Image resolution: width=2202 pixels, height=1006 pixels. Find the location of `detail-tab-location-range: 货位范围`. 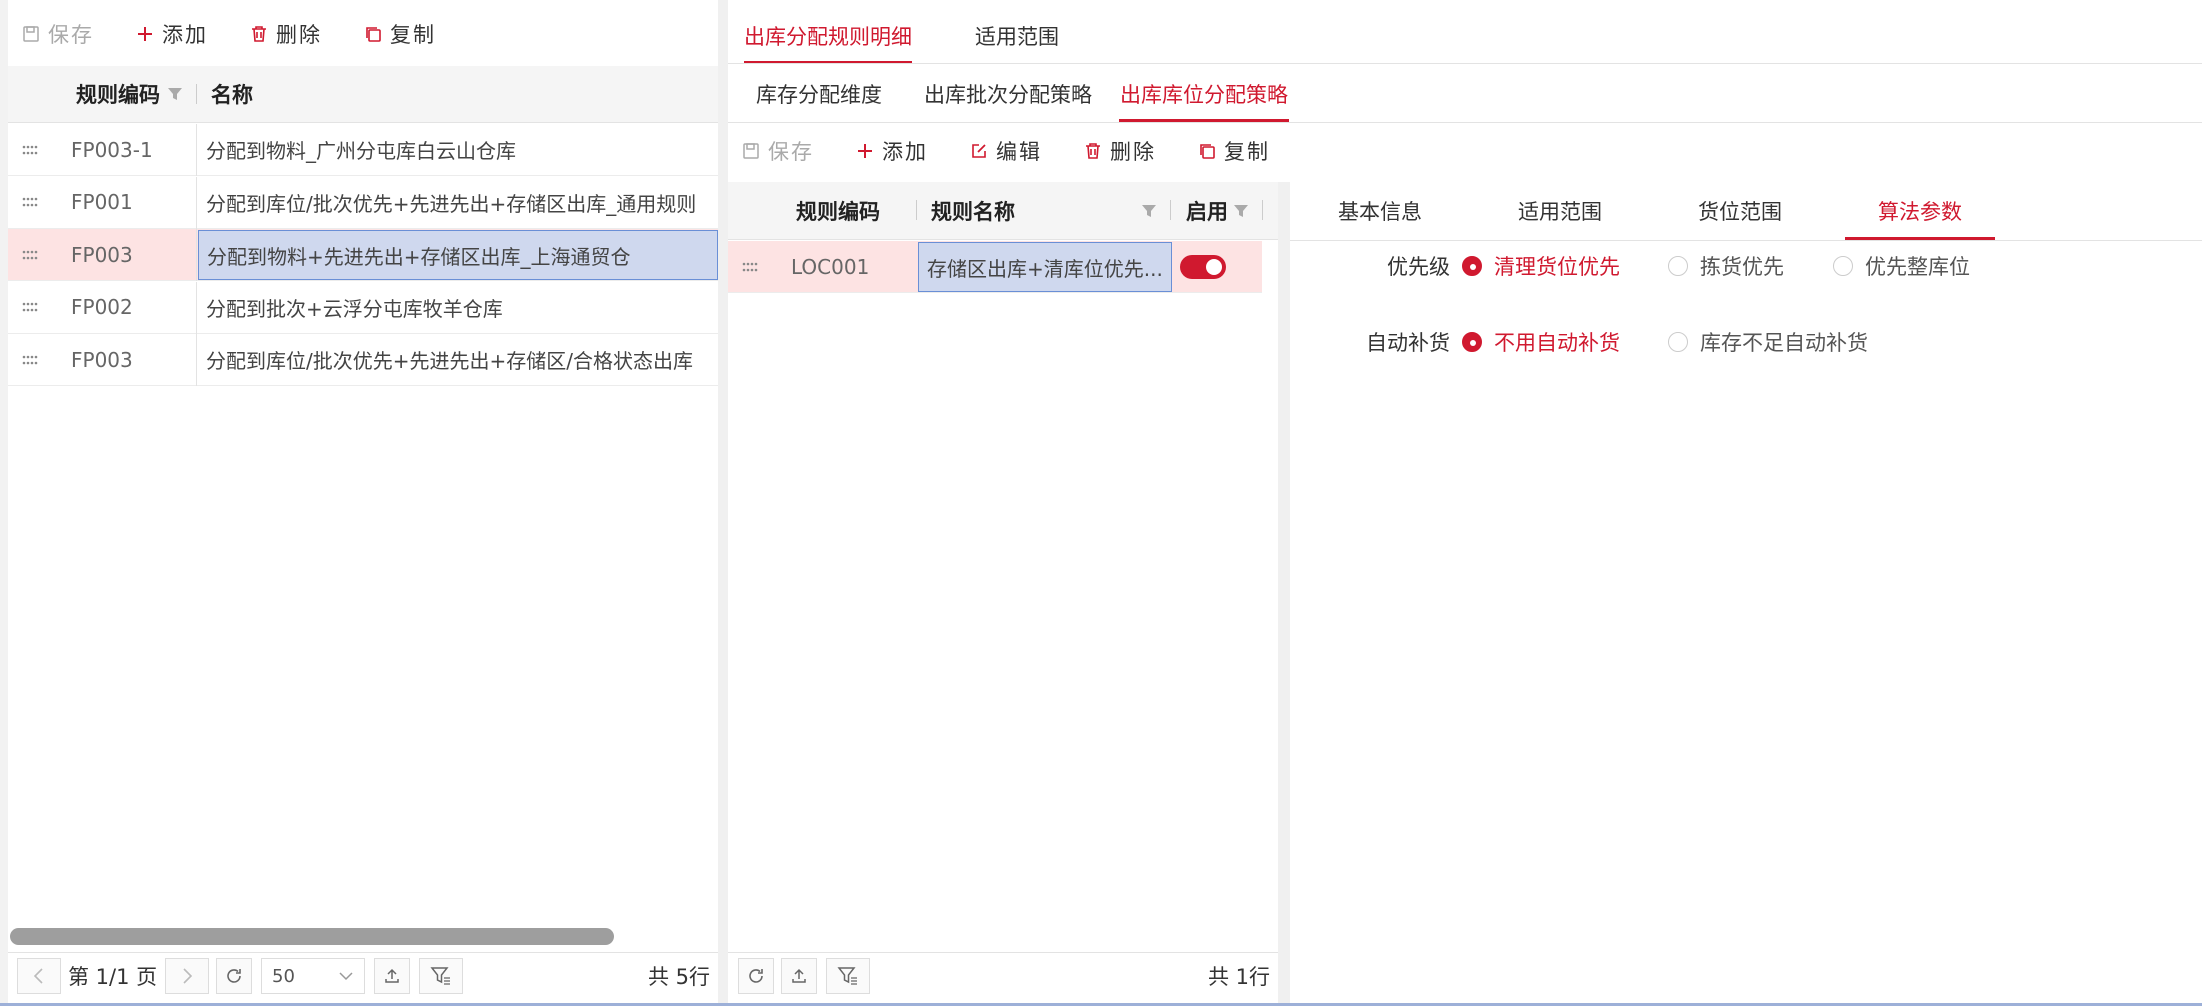

detail-tab-location-range: 货位范围 is located at coordinates (1740, 211).